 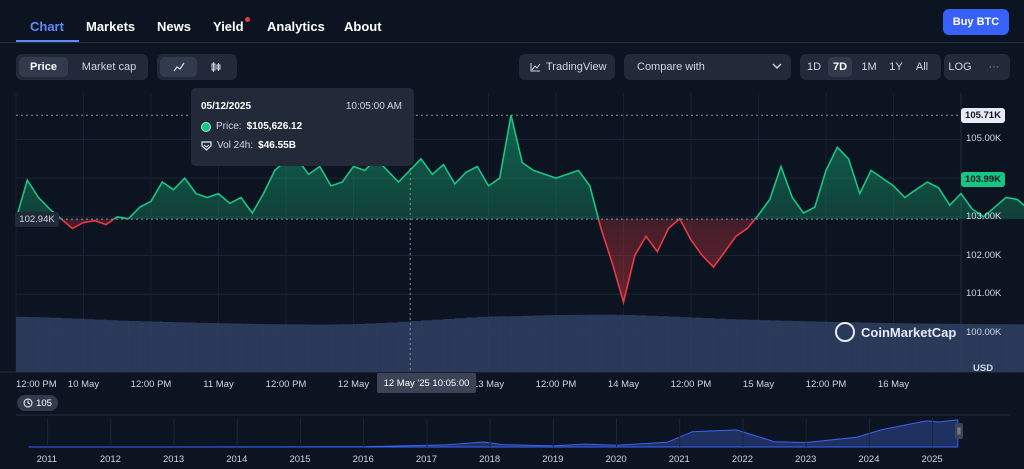 I want to click on y-axis-unit: USD, so click(x=983, y=368).